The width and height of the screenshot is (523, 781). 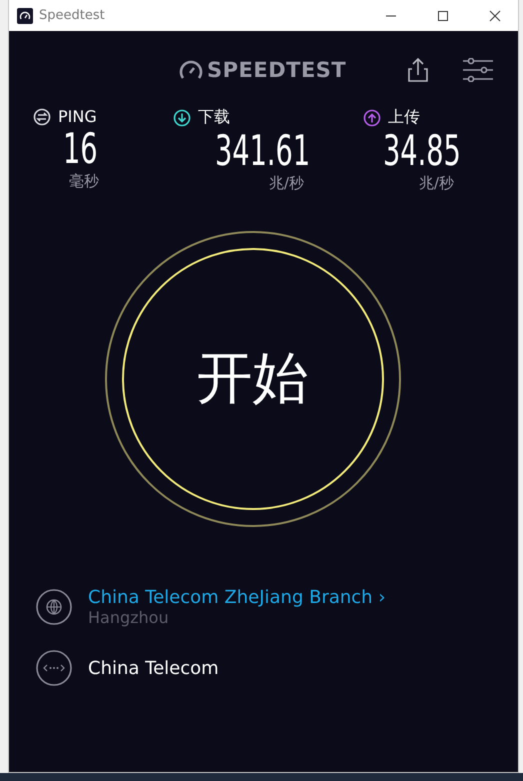 I want to click on metric-value: 16, so click(x=80, y=149).